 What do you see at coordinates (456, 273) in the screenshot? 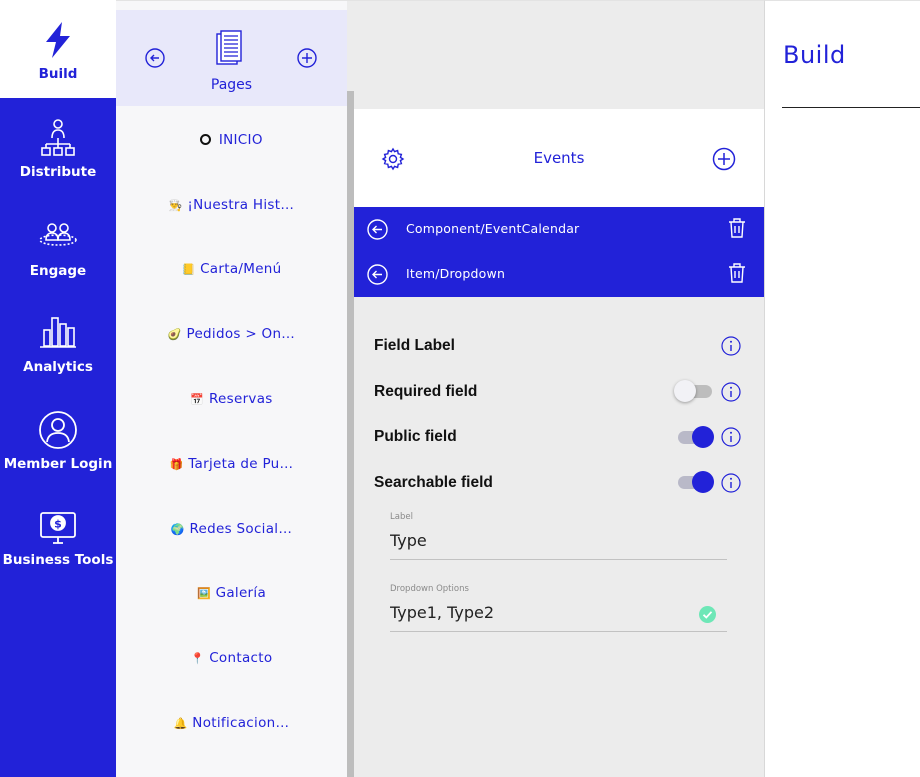
I see `breadcrumb-label: Item/Dropdown` at bounding box center [456, 273].